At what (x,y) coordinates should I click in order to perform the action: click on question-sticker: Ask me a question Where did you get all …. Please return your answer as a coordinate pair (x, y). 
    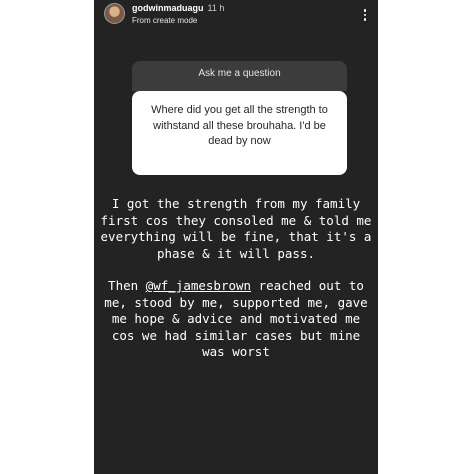
    Looking at the image, I should click on (239, 118).